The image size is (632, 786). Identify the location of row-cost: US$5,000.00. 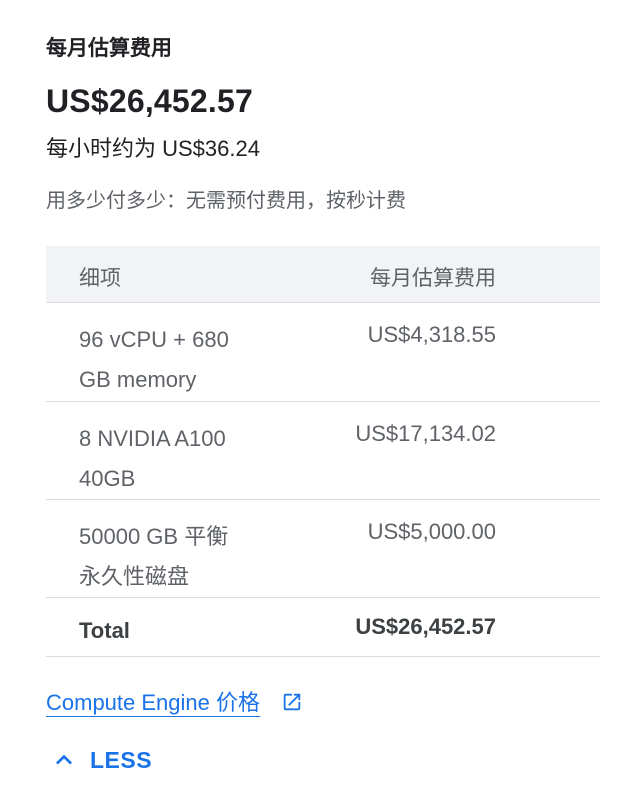
(431, 531).